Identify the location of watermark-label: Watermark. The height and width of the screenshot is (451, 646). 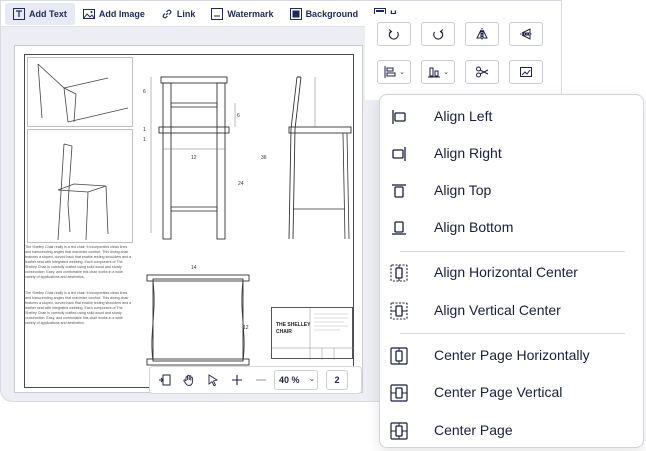
(250, 13).